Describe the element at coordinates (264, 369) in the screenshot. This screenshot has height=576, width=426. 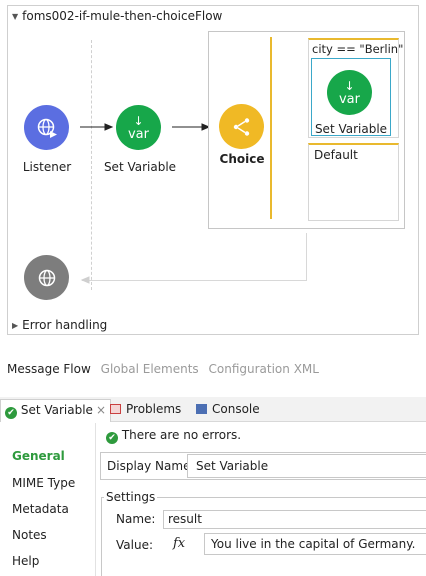
I see `tab-configuration-xml: Configuration XML` at that location.